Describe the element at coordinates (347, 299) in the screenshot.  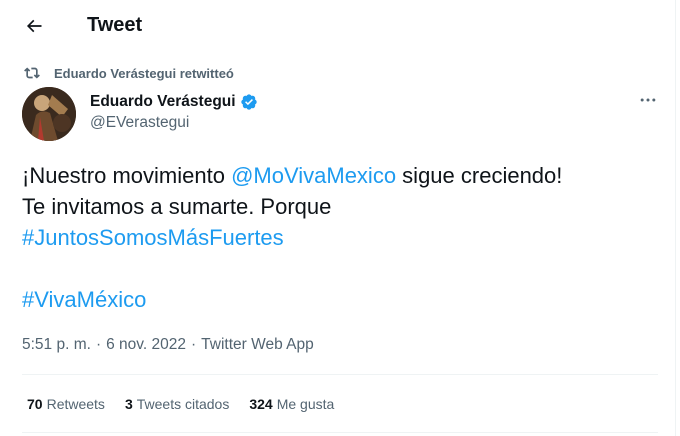
I see `tweet-line-5: #VivaMéxico` at that location.